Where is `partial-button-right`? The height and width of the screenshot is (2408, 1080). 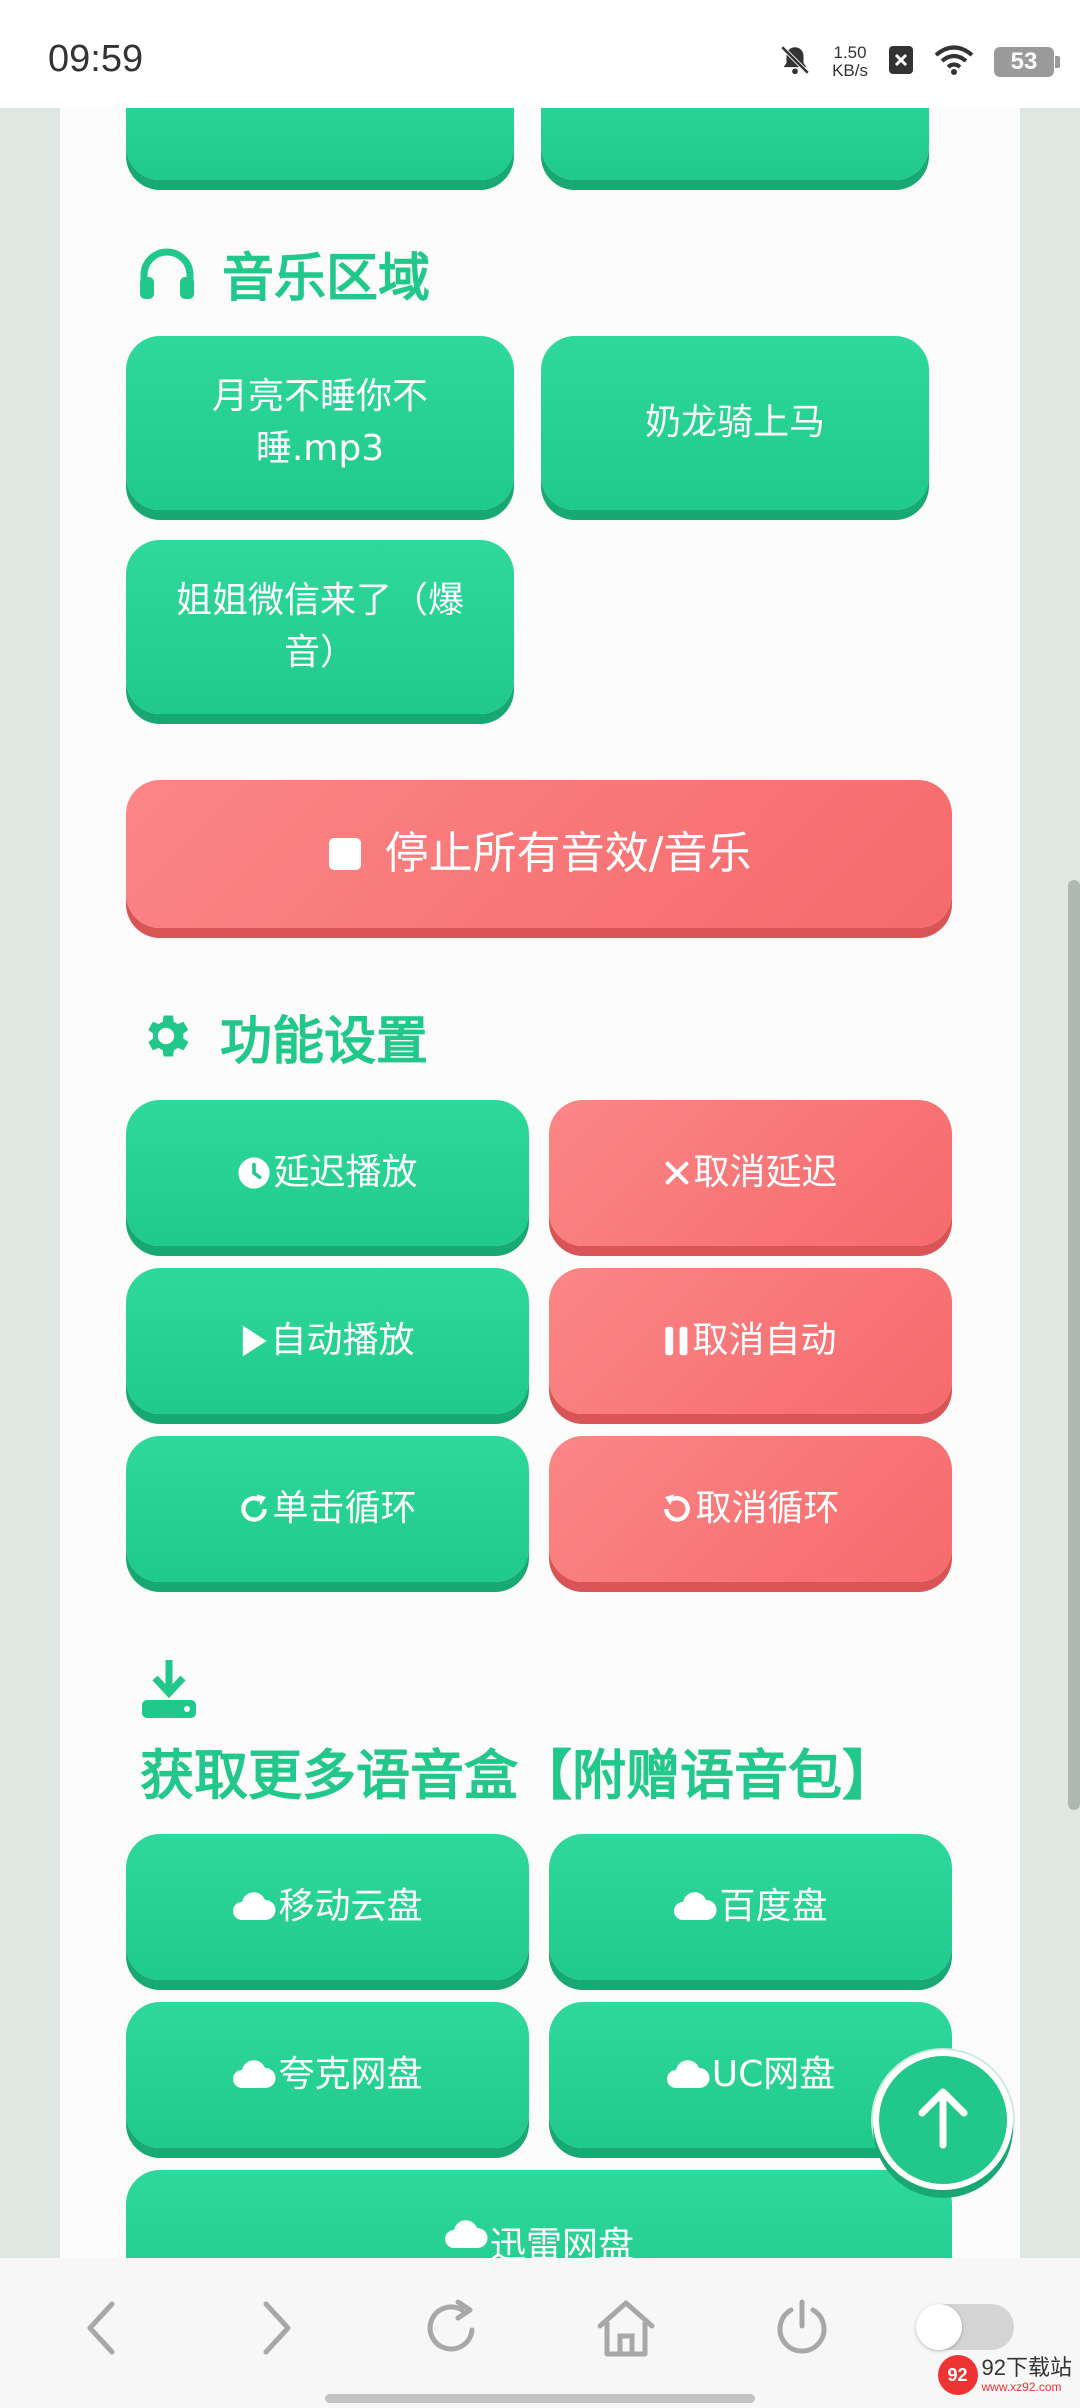
partial-button-right is located at coordinates (735, 144).